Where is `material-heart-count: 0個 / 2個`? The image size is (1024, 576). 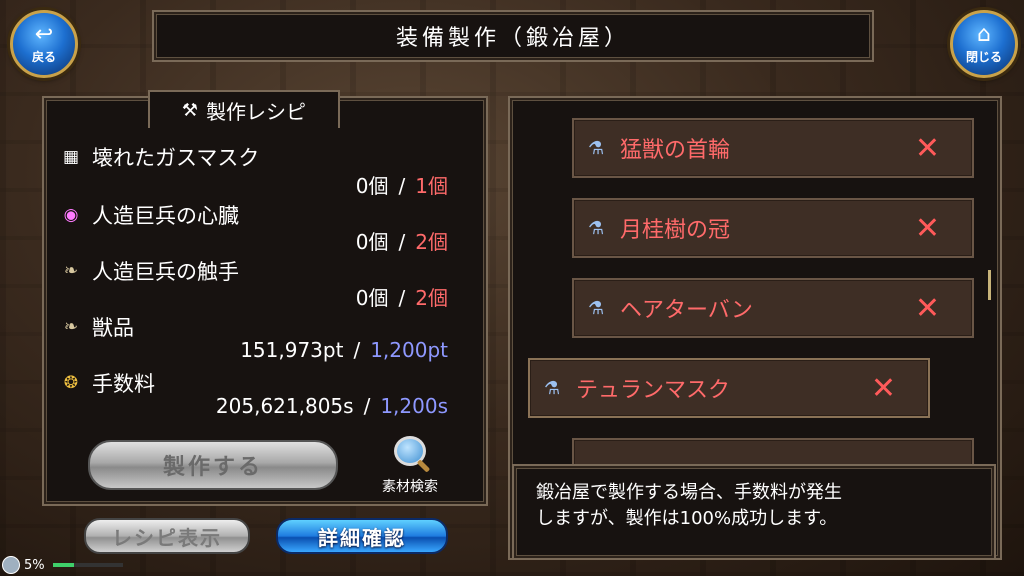 material-heart-count: 0個 / 2個 is located at coordinates (402, 240).